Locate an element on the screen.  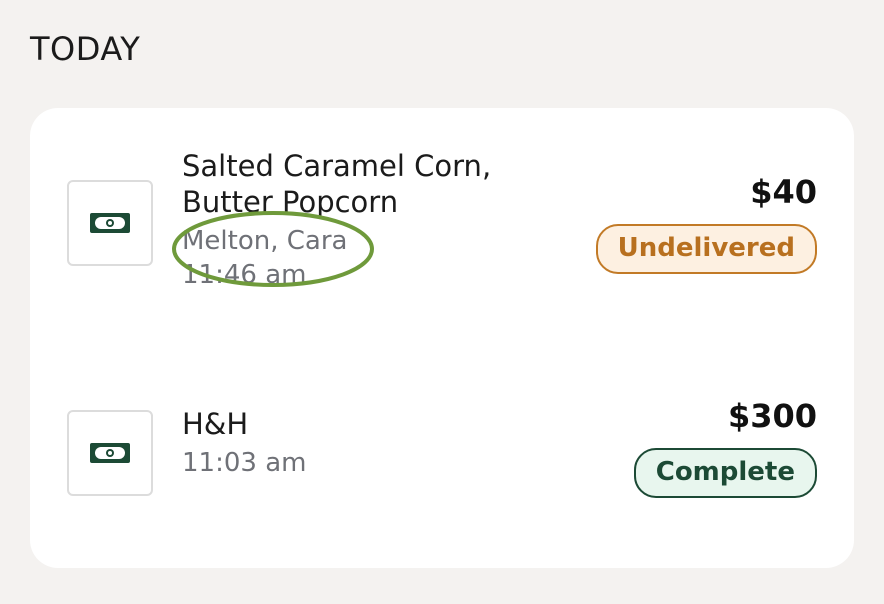
transaction-amount: $300 is located at coordinates (772, 416).